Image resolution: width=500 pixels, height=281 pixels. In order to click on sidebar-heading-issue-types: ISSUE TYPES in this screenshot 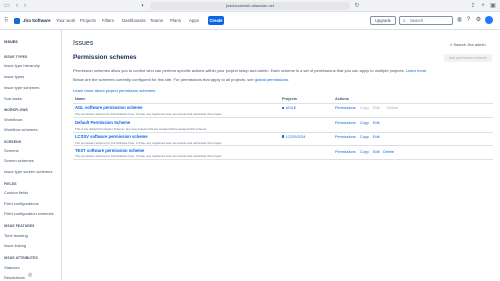, I will do `click(16, 57)`.